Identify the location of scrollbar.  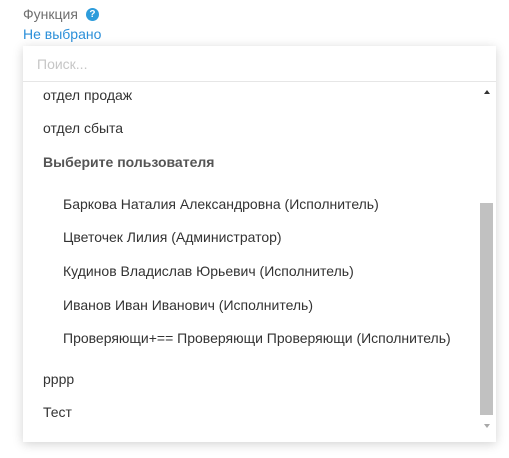
(487, 262).